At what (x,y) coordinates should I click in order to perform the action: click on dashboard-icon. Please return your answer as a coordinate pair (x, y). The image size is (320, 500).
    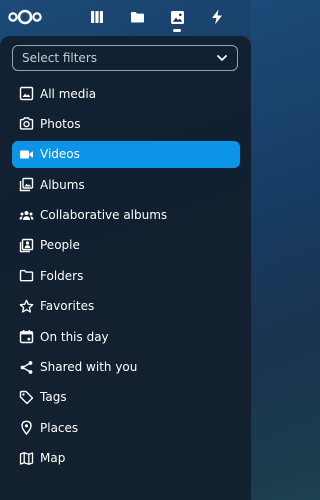
    Looking at the image, I should click on (97, 17).